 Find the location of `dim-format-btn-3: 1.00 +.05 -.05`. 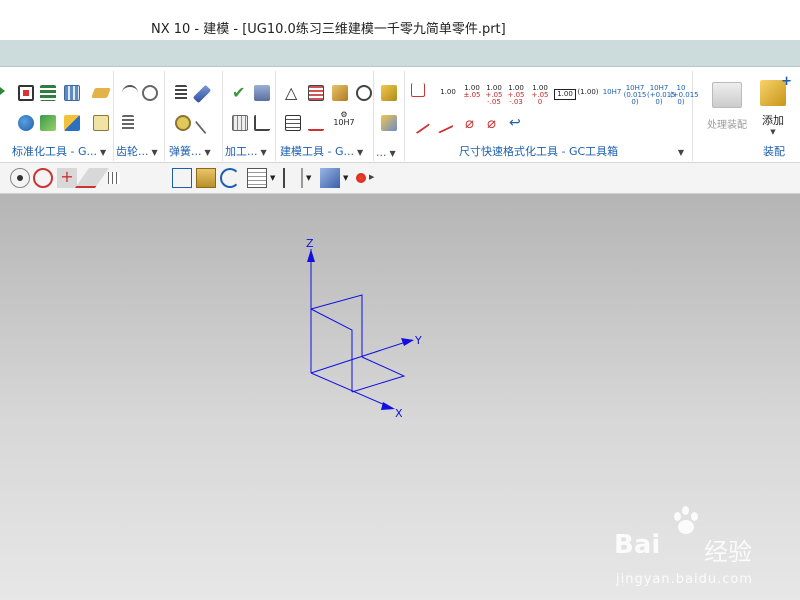

dim-format-btn-3: 1.00 +.05 -.05 is located at coordinates (494, 95).